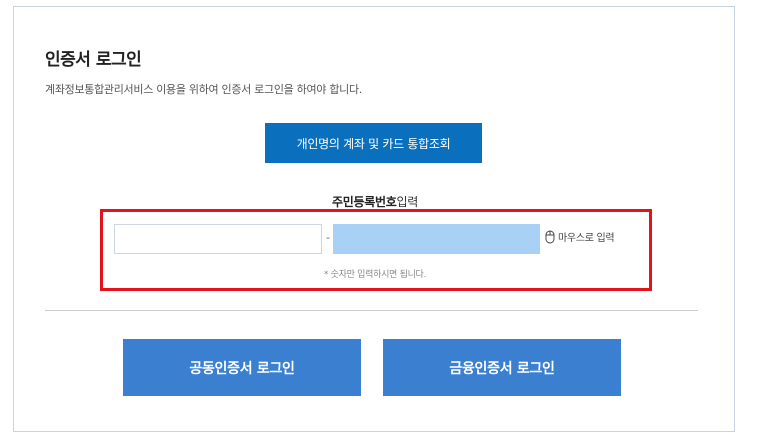  Describe the element at coordinates (242, 367) in the screenshot. I see `joint-cert-login-button: 공동인증서 로그인` at that location.